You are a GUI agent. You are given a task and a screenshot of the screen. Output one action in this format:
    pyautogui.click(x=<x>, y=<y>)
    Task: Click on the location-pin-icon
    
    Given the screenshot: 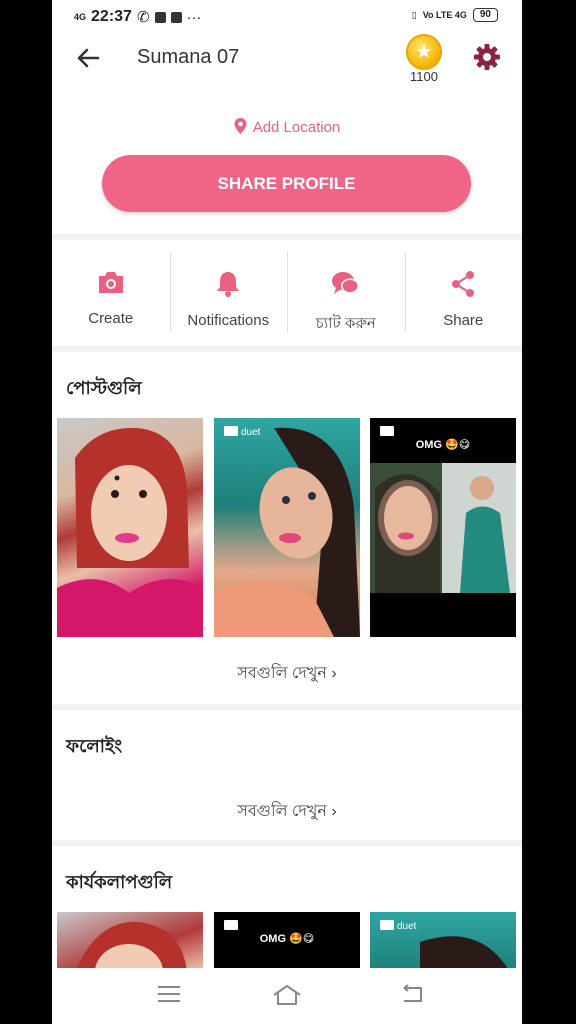 What is the action you would take?
    pyautogui.click(x=240, y=126)
    